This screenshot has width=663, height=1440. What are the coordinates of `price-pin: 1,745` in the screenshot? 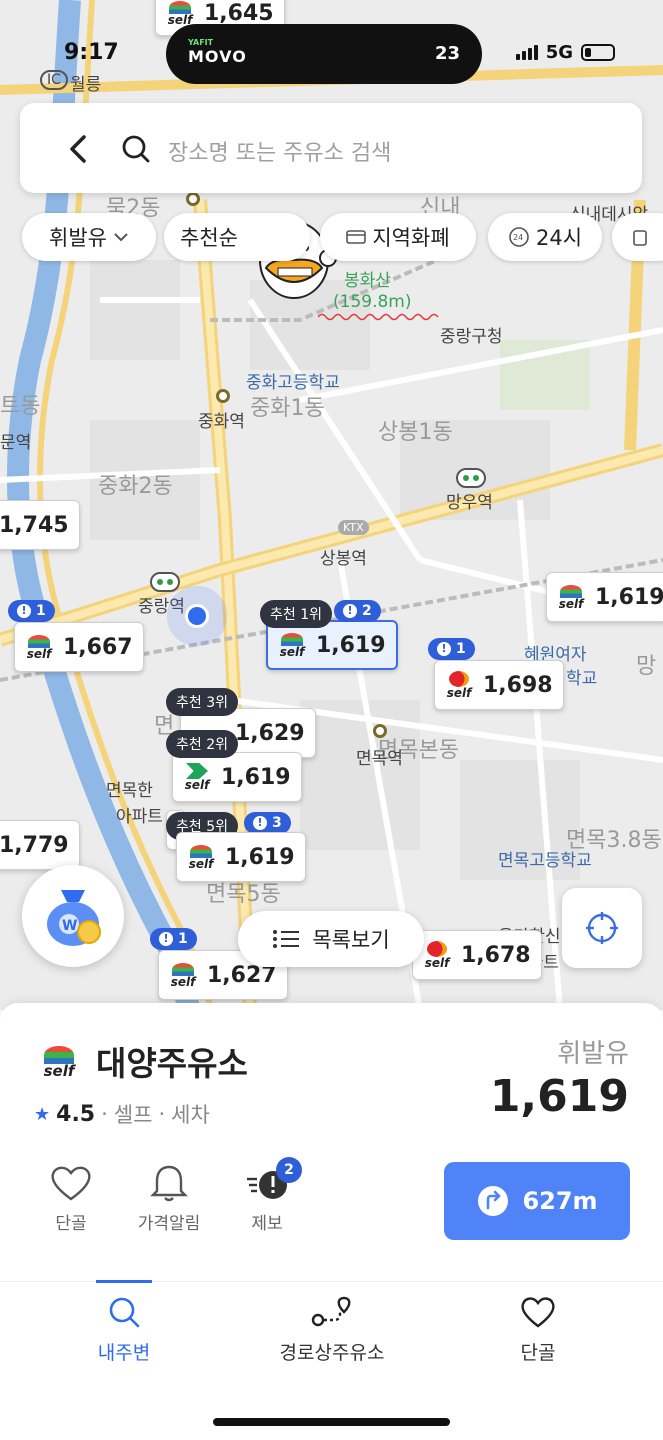 It's located at (40, 525).